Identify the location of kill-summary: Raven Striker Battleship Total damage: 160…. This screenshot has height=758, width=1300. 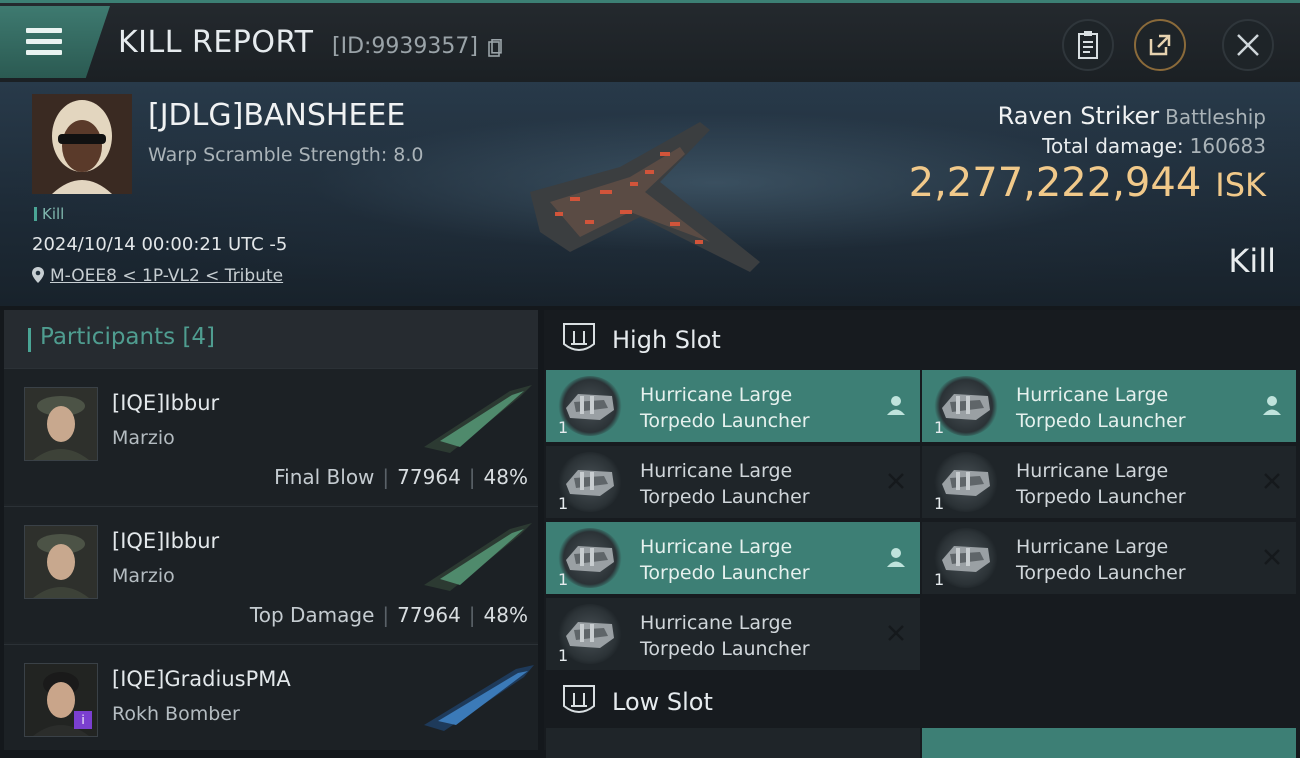
(1087, 154).